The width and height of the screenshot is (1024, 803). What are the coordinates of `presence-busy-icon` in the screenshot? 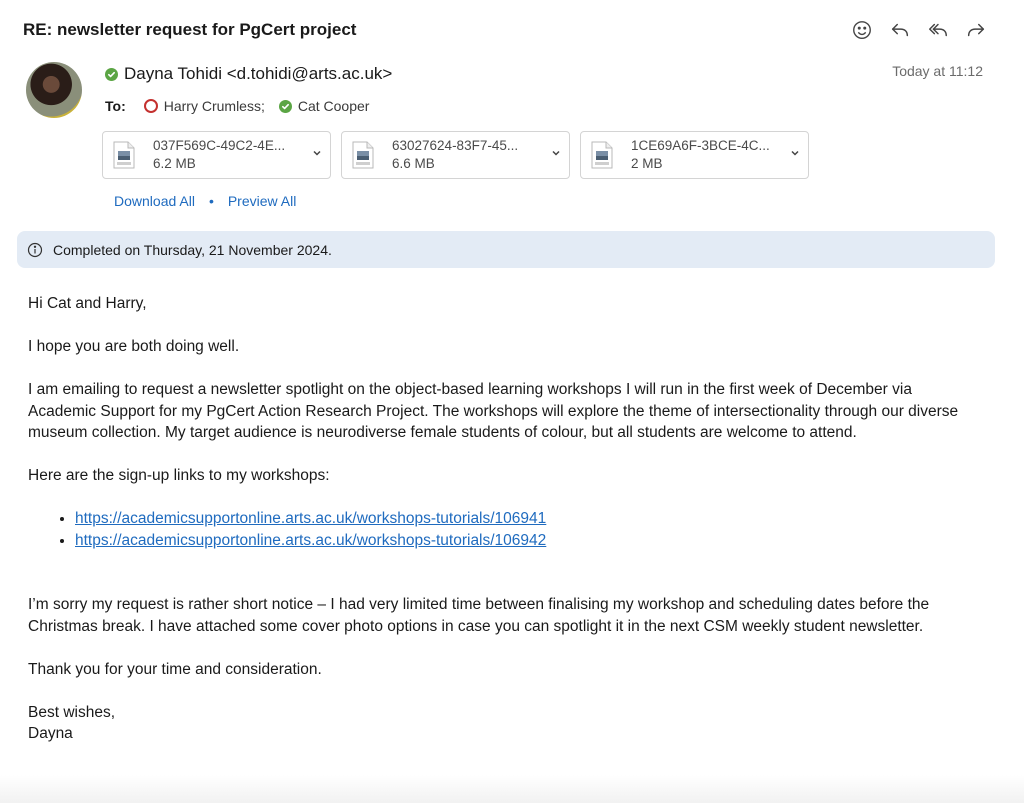 It's located at (150, 106).